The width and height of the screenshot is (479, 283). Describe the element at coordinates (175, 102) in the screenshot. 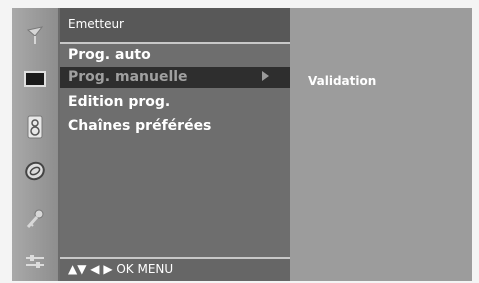

I see `menu-item-edition-prog: Edition prog.` at that location.